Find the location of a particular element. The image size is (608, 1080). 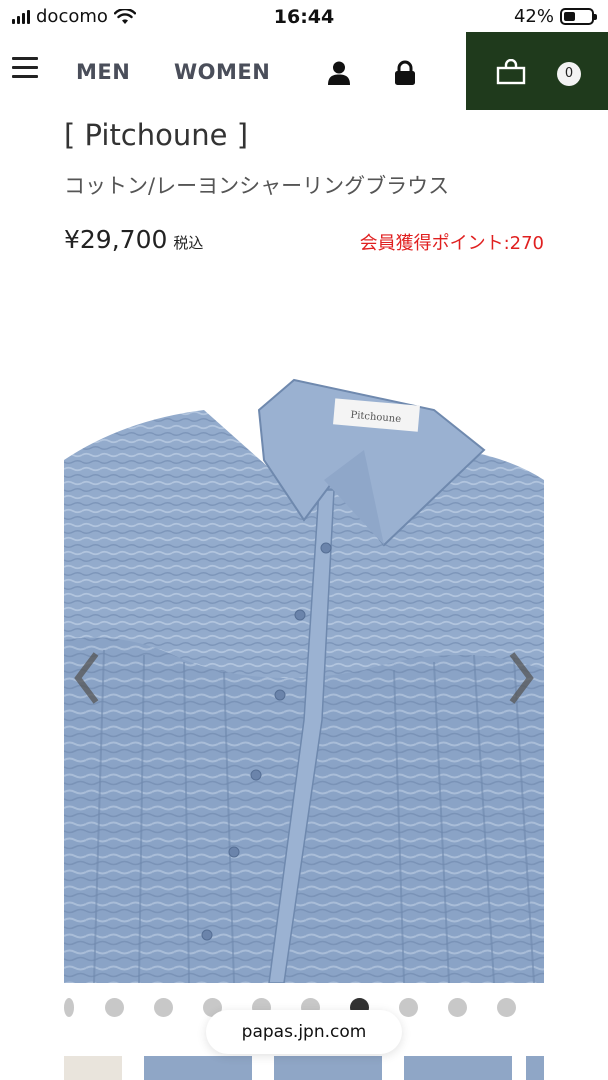

user-icon is located at coordinates (339, 73).